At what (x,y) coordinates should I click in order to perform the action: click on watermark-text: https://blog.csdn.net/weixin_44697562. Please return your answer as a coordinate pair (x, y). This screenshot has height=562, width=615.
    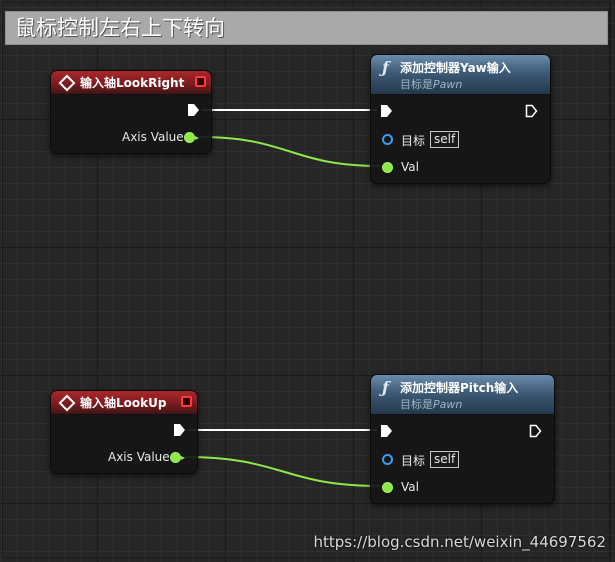
    Looking at the image, I should click on (459, 542).